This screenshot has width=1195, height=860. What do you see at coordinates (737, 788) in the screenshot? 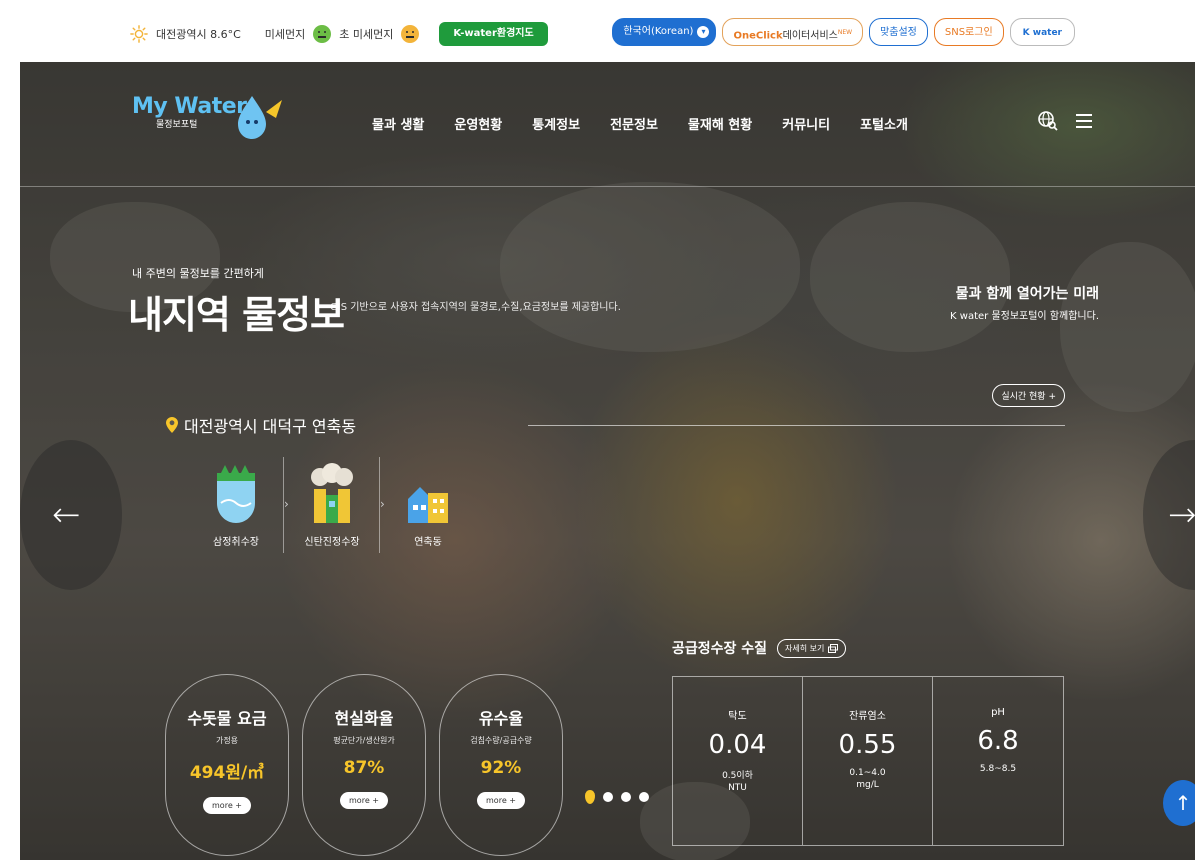
I see `quality-unit: NTU` at bounding box center [737, 788].